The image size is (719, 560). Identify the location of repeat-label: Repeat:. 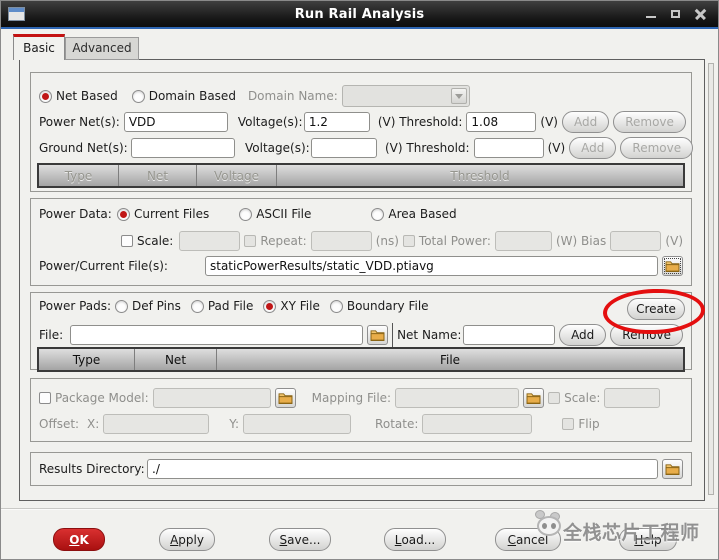
(283, 241).